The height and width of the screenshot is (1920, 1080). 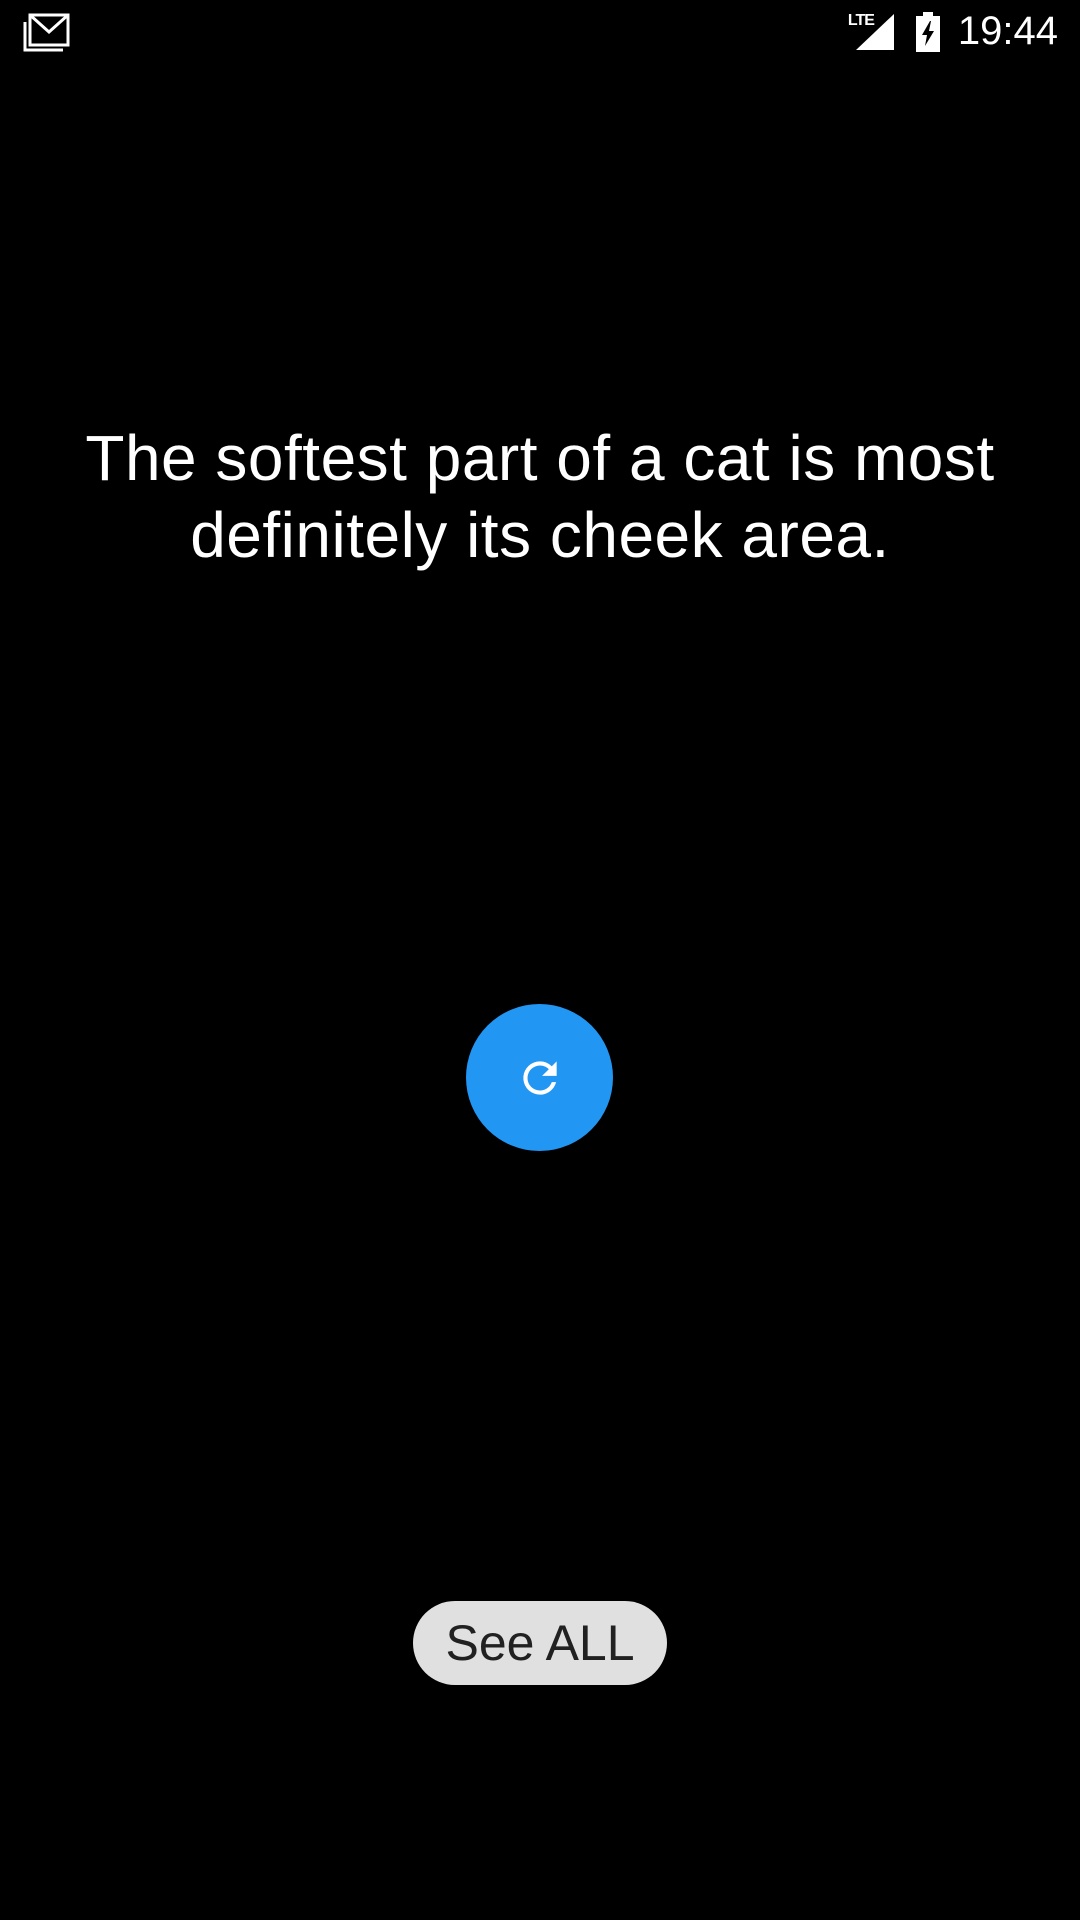 I want to click on status-time: 19:44, so click(x=1007, y=31).